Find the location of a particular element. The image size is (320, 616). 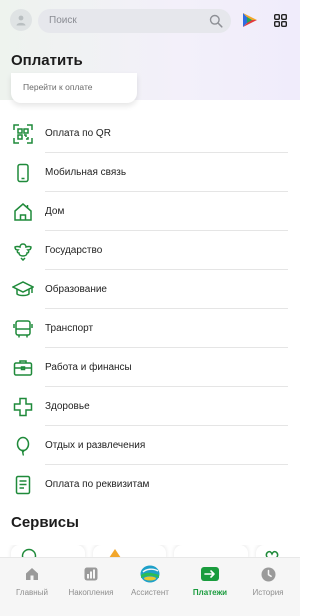

tab-main: Главный is located at coordinates (32, 585).